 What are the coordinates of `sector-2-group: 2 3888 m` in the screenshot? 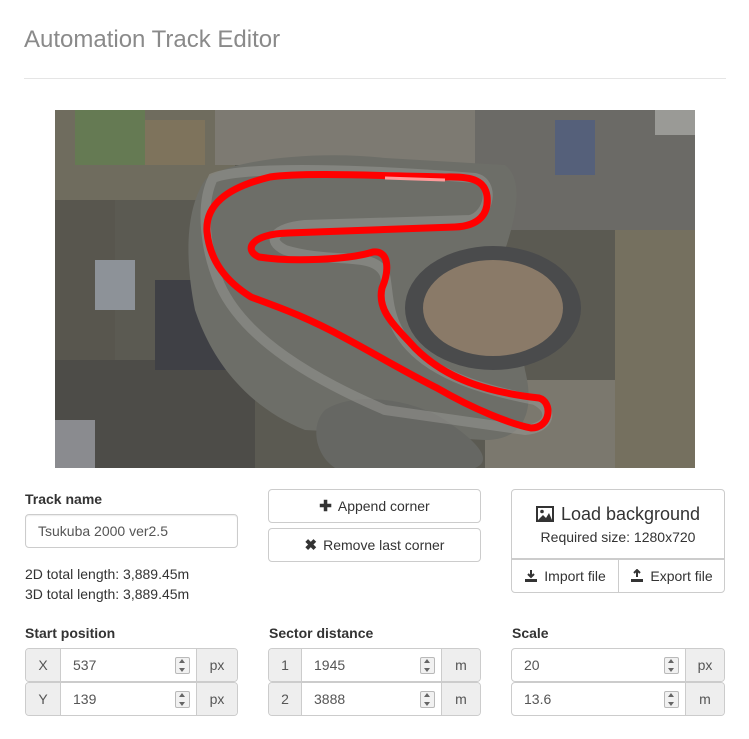 It's located at (374, 699).